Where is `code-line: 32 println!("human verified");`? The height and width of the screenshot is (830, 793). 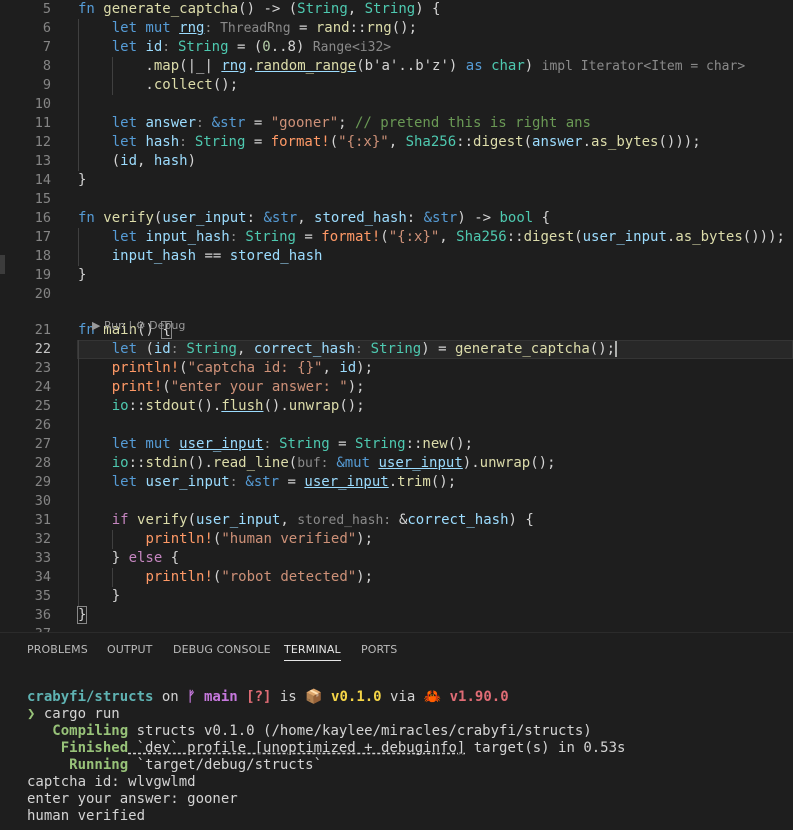 code-line: 32 println!("human verified"); is located at coordinates (396, 539).